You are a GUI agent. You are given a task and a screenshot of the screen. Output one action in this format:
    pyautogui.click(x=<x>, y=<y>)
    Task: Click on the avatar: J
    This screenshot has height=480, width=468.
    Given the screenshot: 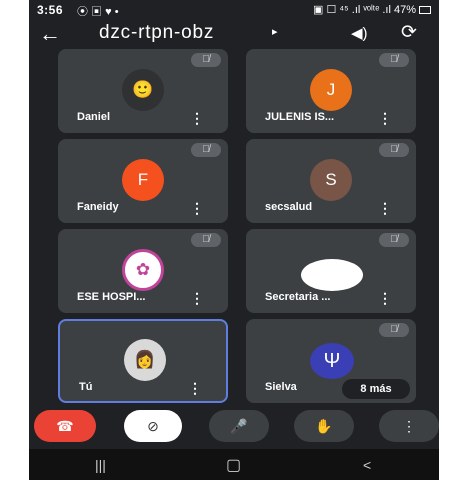 What is the action you would take?
    pyautogui.click(x=331, y=90)
    